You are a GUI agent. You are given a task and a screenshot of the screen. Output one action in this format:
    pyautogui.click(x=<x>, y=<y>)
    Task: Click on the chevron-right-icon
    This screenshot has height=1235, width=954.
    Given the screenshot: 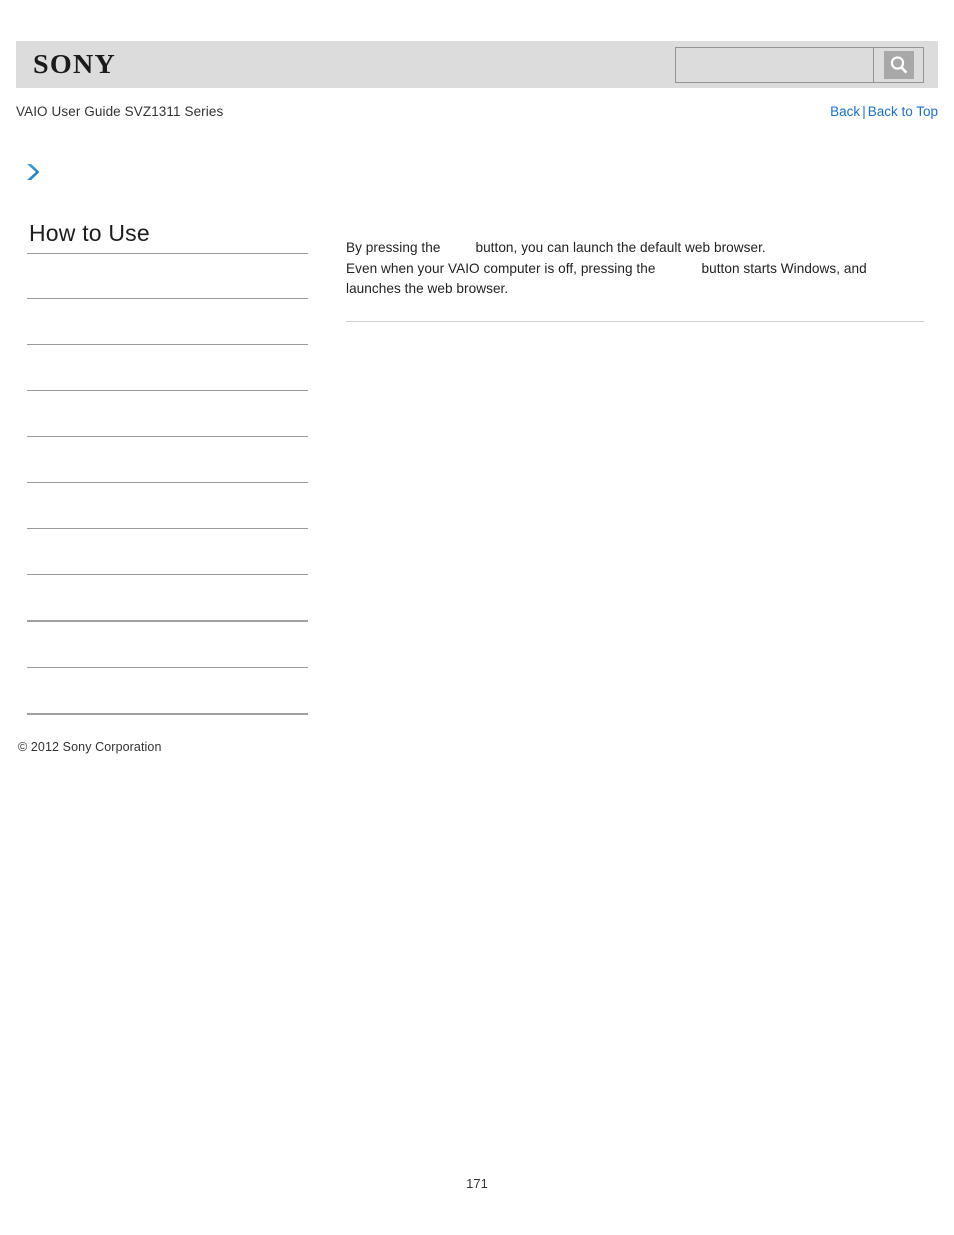 What is the action you would take?
    pyautogui.click(x=33, y=172)
    